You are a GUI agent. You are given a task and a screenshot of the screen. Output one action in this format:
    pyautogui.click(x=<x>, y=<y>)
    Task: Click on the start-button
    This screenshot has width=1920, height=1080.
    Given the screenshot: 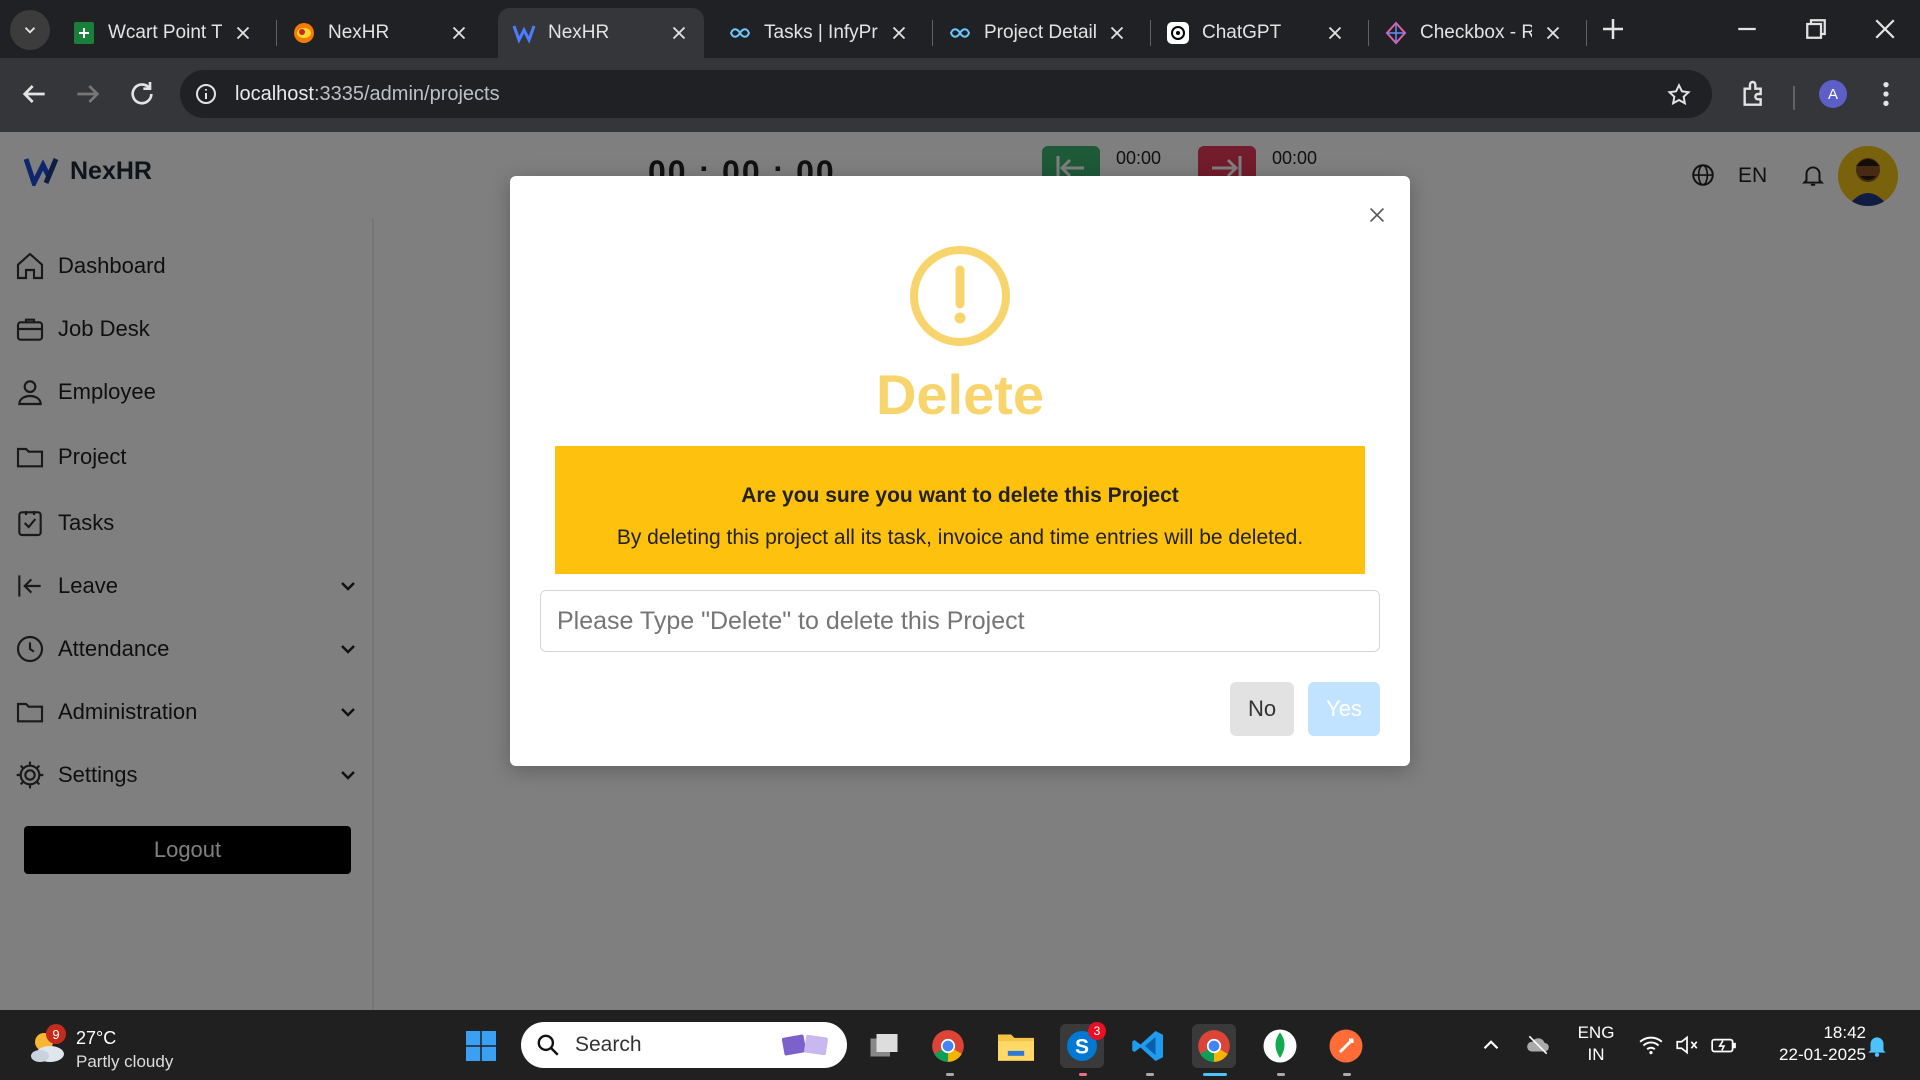 What is the action you would take?
    pyautogui.click(x=481, y=1046)
    